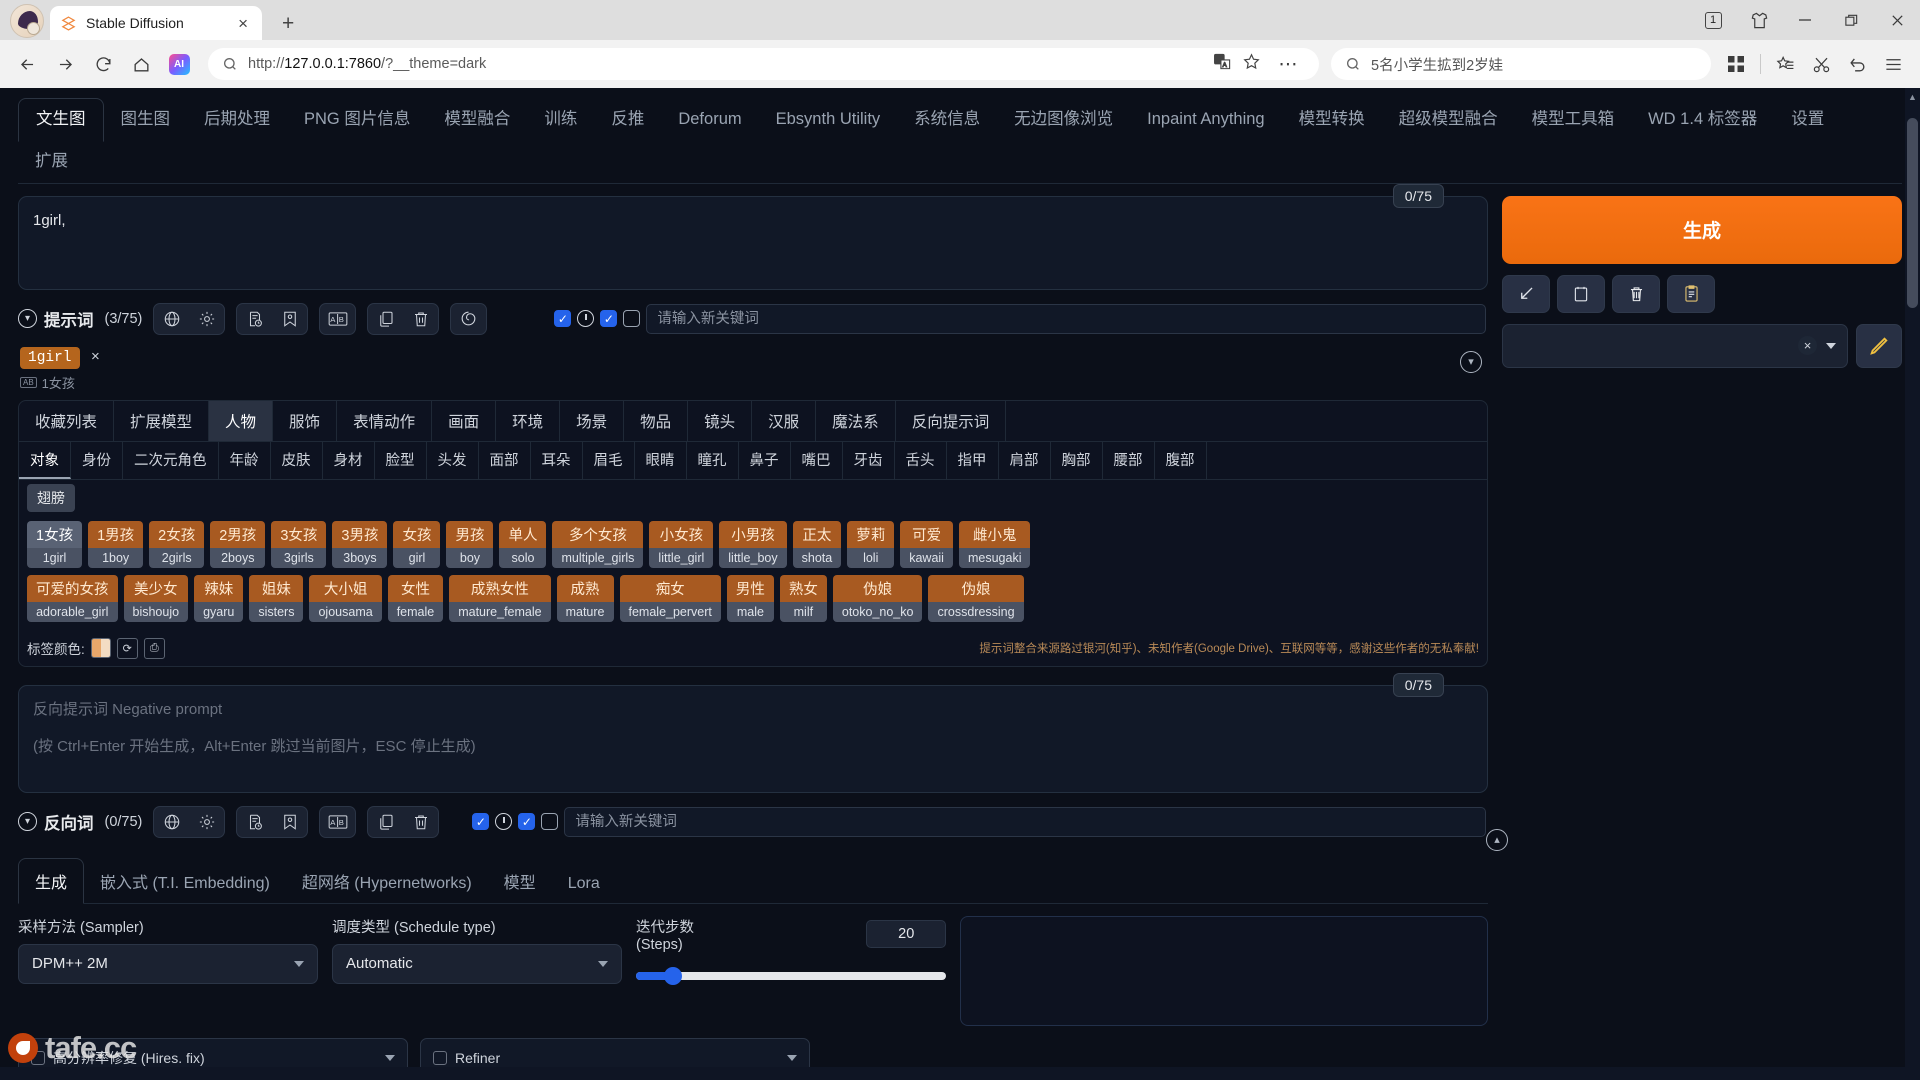  What do you see at coordinates (784, 420) in the screenshot?
I see `cat-hanfu: 汉服` at bounding box center [784, 420].